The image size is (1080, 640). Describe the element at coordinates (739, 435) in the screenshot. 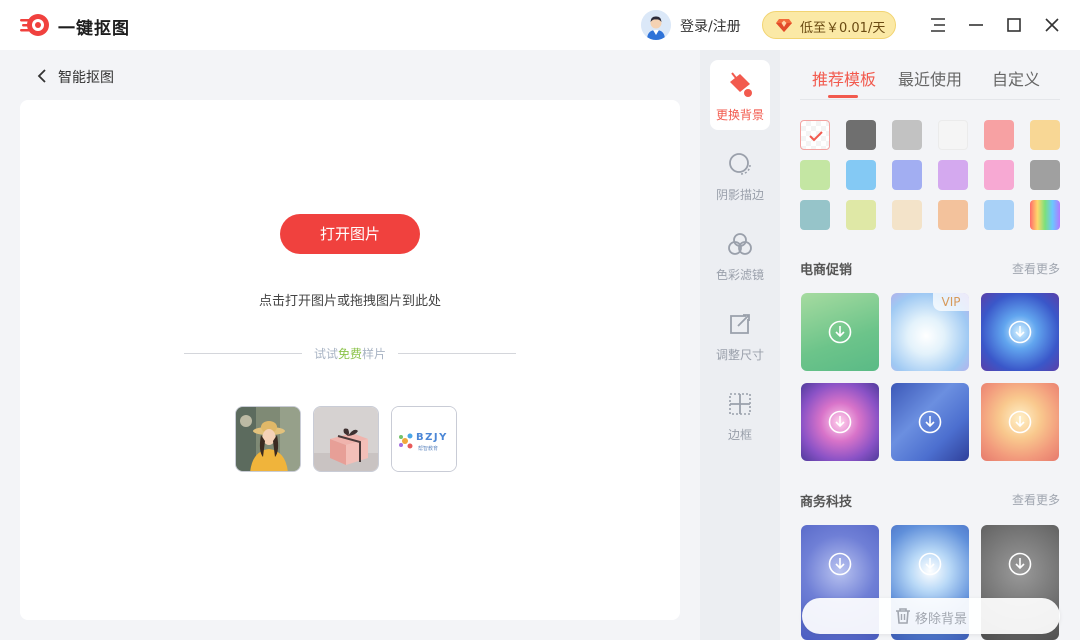

I see `tool-label: 边框` at that location.